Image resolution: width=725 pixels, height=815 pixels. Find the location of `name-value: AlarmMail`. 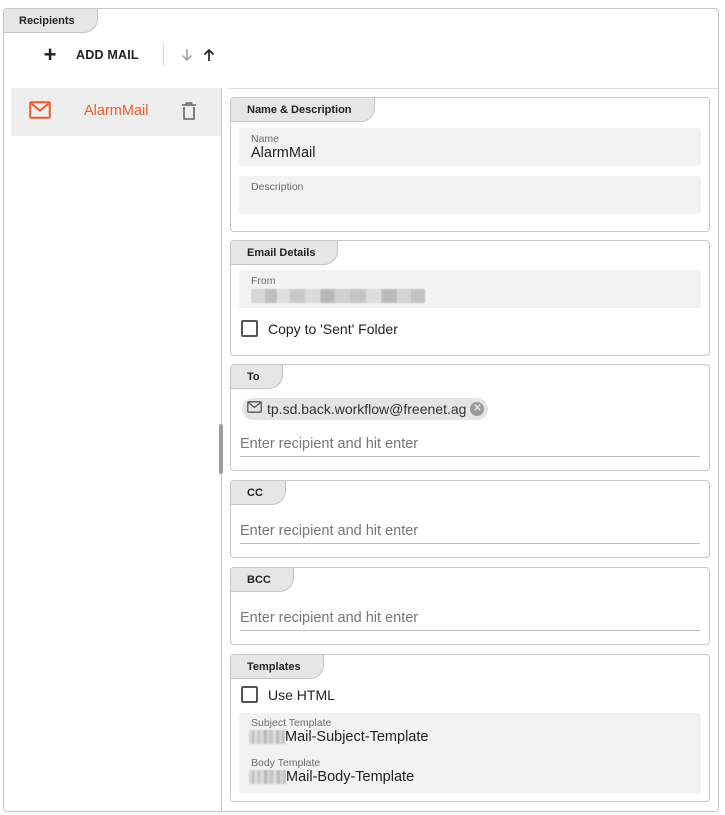

name-value: AlarmMail is located at coordinates (283, 153).